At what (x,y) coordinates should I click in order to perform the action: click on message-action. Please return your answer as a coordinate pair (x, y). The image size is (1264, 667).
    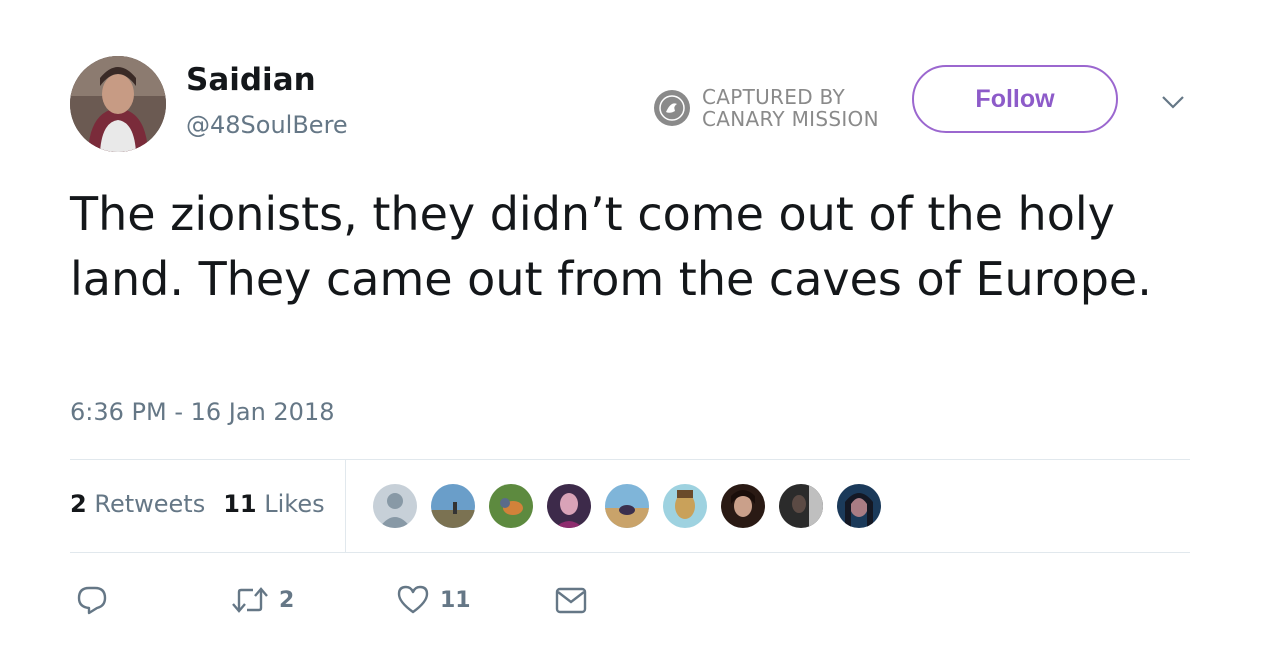
    Looking at the image, I should click on (571, 600).